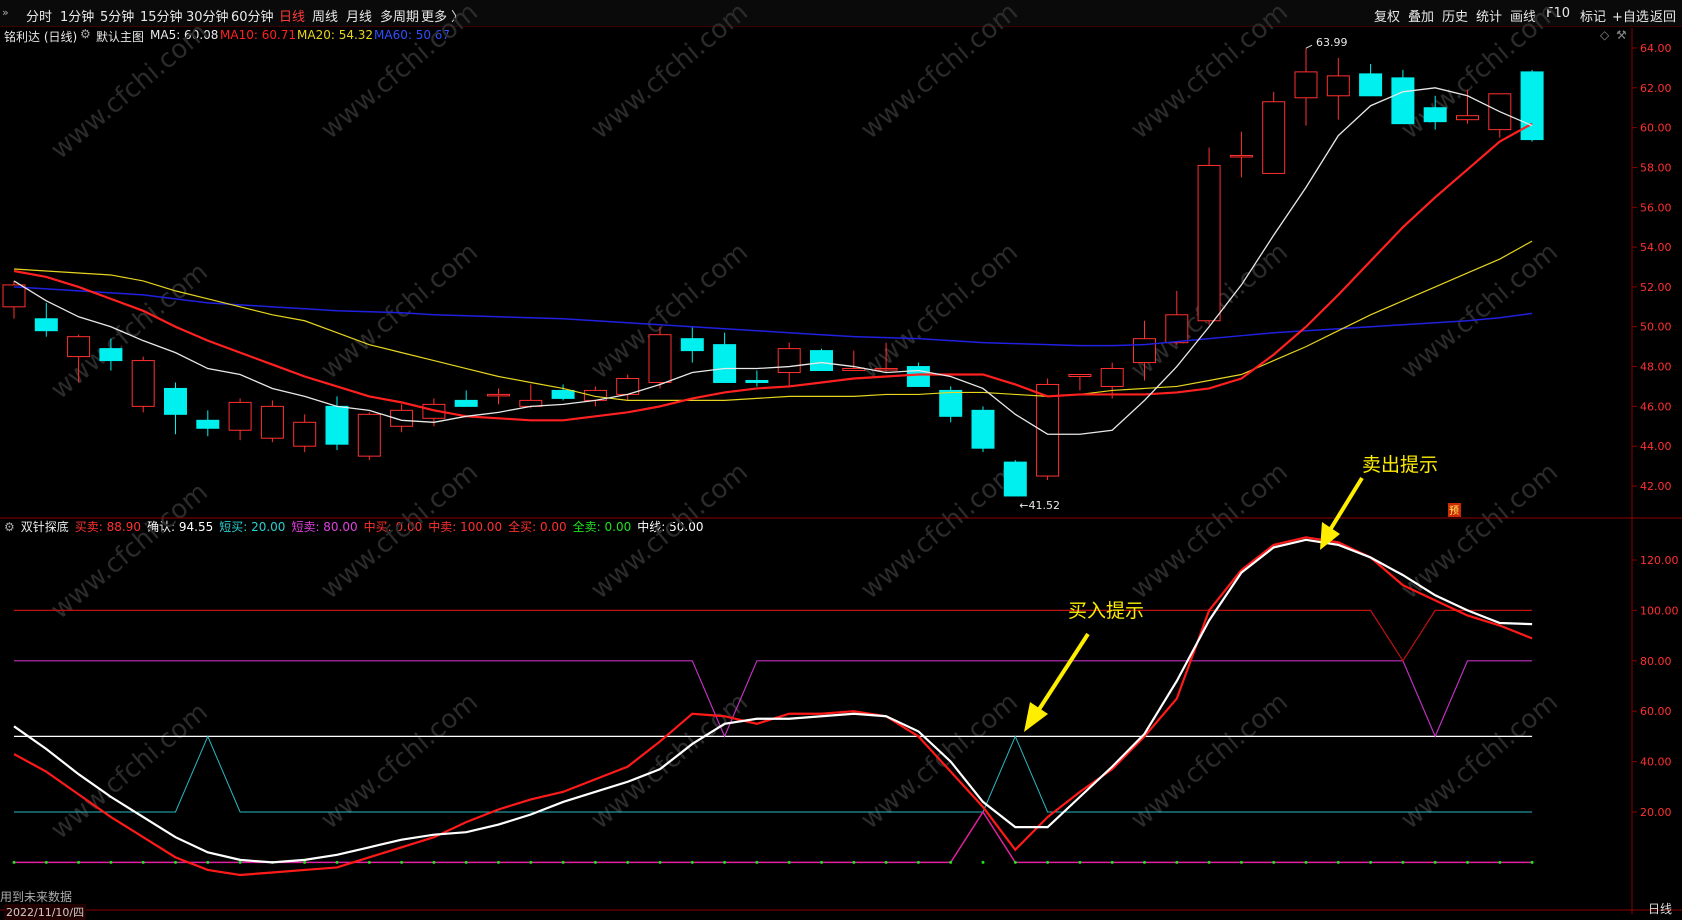 The width and height of the screenshot is (1682, 920). Describe the element at coordinates (1656, 287) in the screenshot. I see `price-tick-label: 52.00` at that location.